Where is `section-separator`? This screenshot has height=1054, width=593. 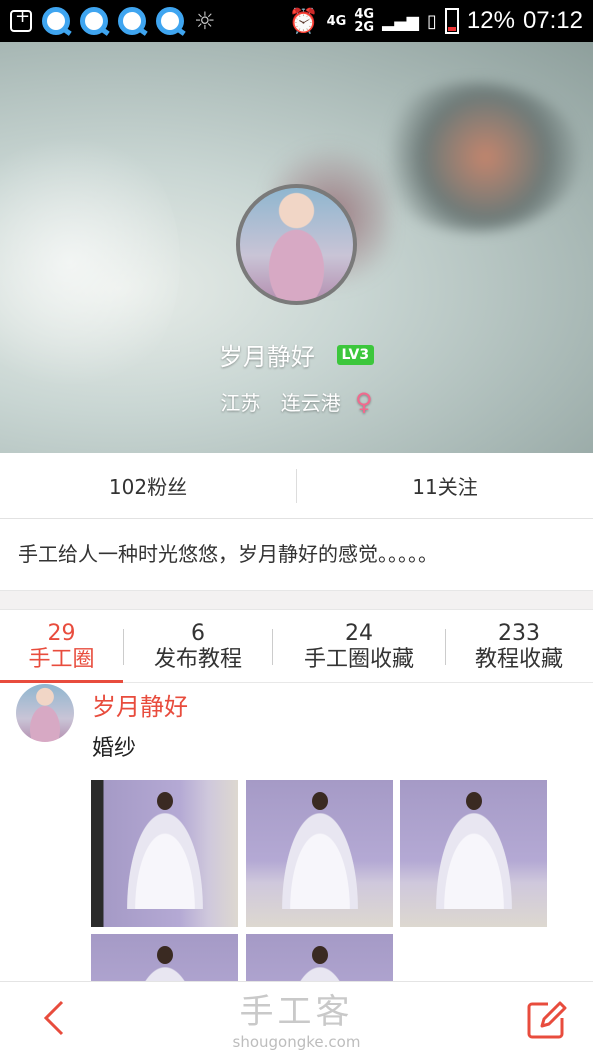
section-separator is located at coordinates (296, 600).